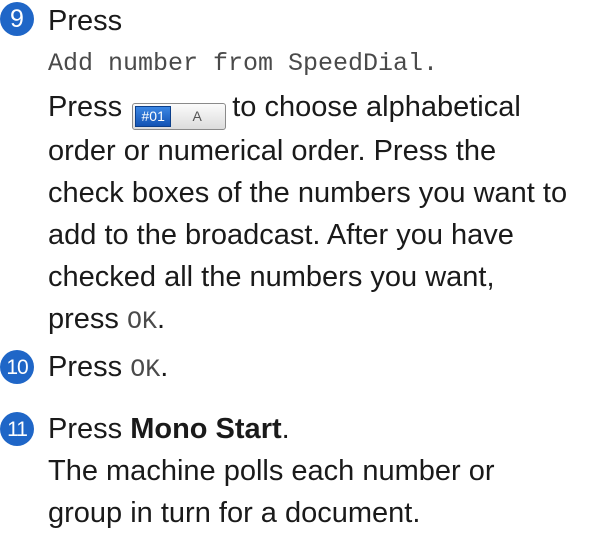 This screenshot has height=534, width=614. Describe the element at coordinates (206, 429) in the screenshot. I see `mono-start-key-text: Mono Start` at that location.